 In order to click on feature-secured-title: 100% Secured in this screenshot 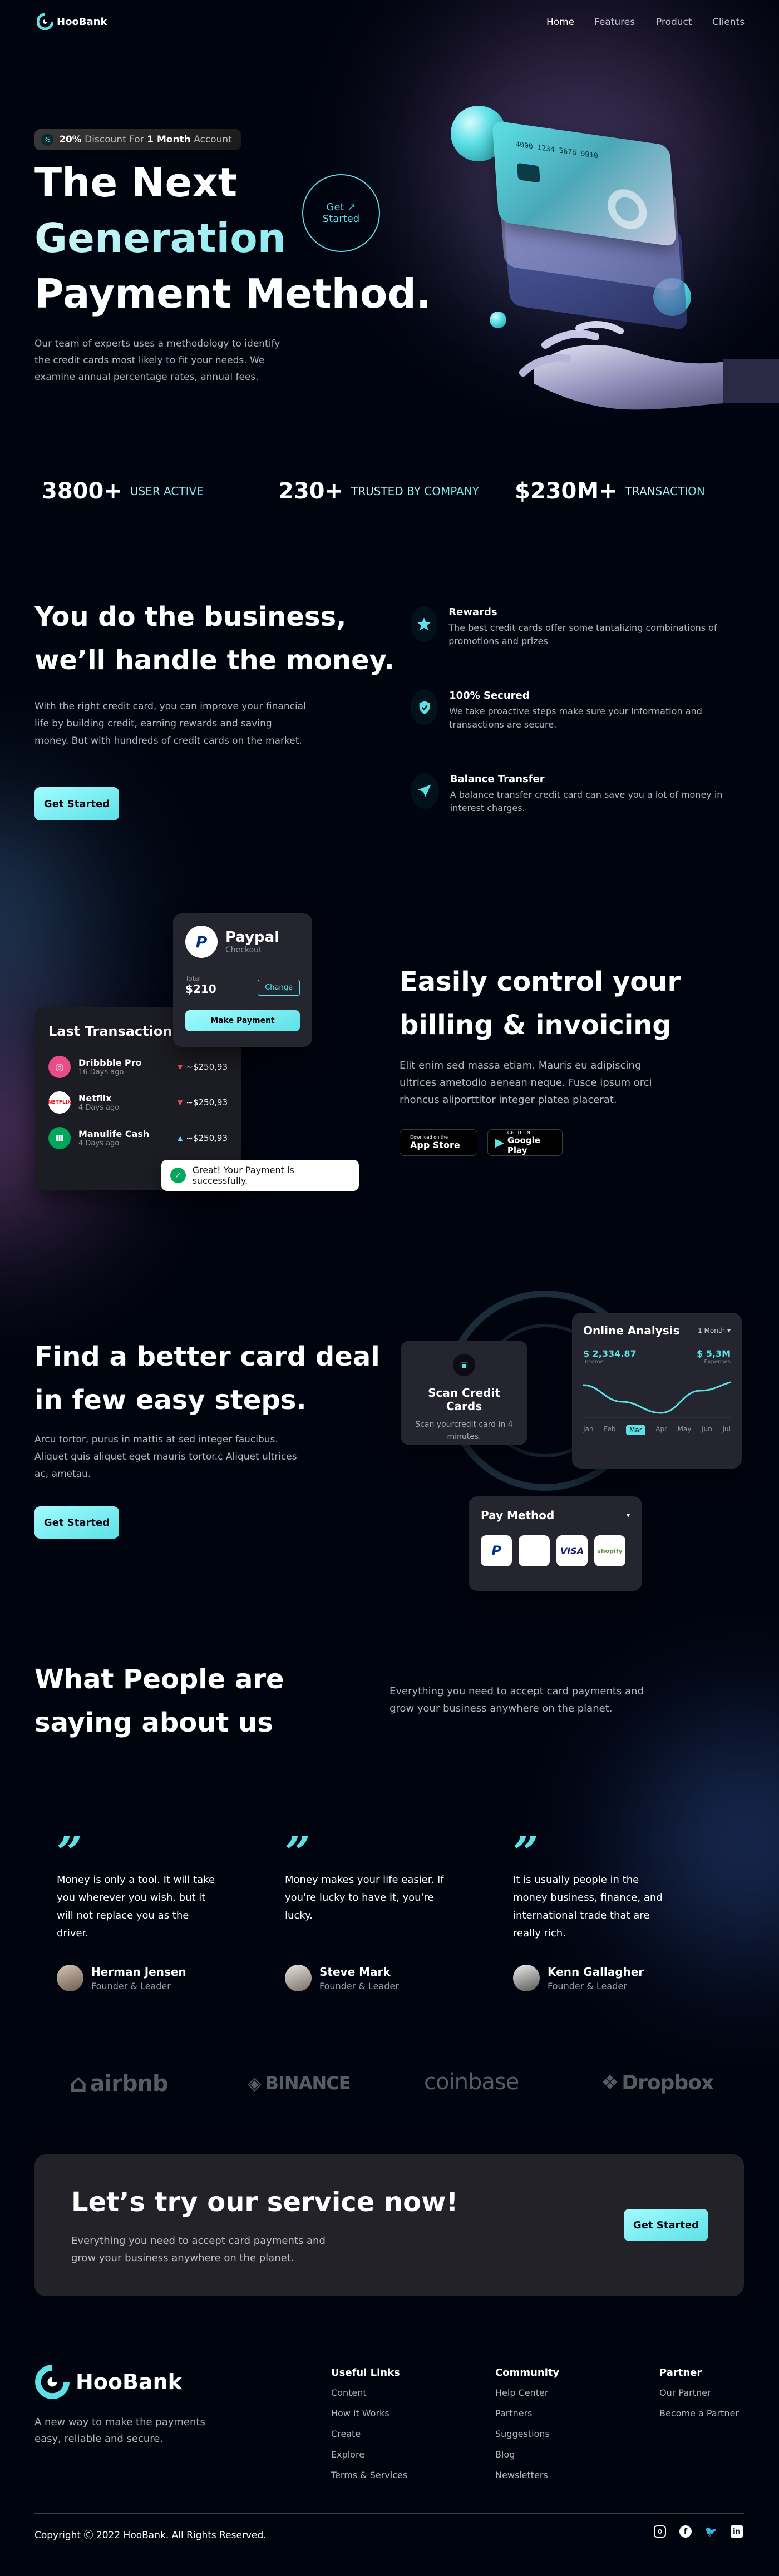, I will do `click(489, 695)`.